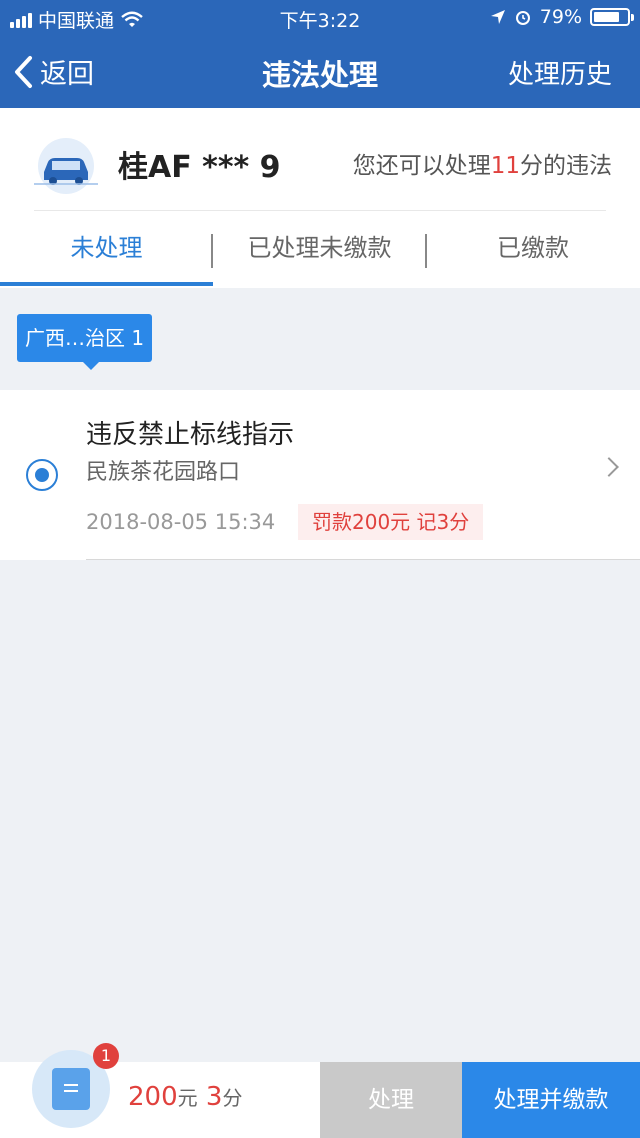 This screenshot has width=640, height=1138. What do you see at coordinates (214, 1097) in the screenshot?
I see `total-points: 3` at bounding box center [214, 1097].